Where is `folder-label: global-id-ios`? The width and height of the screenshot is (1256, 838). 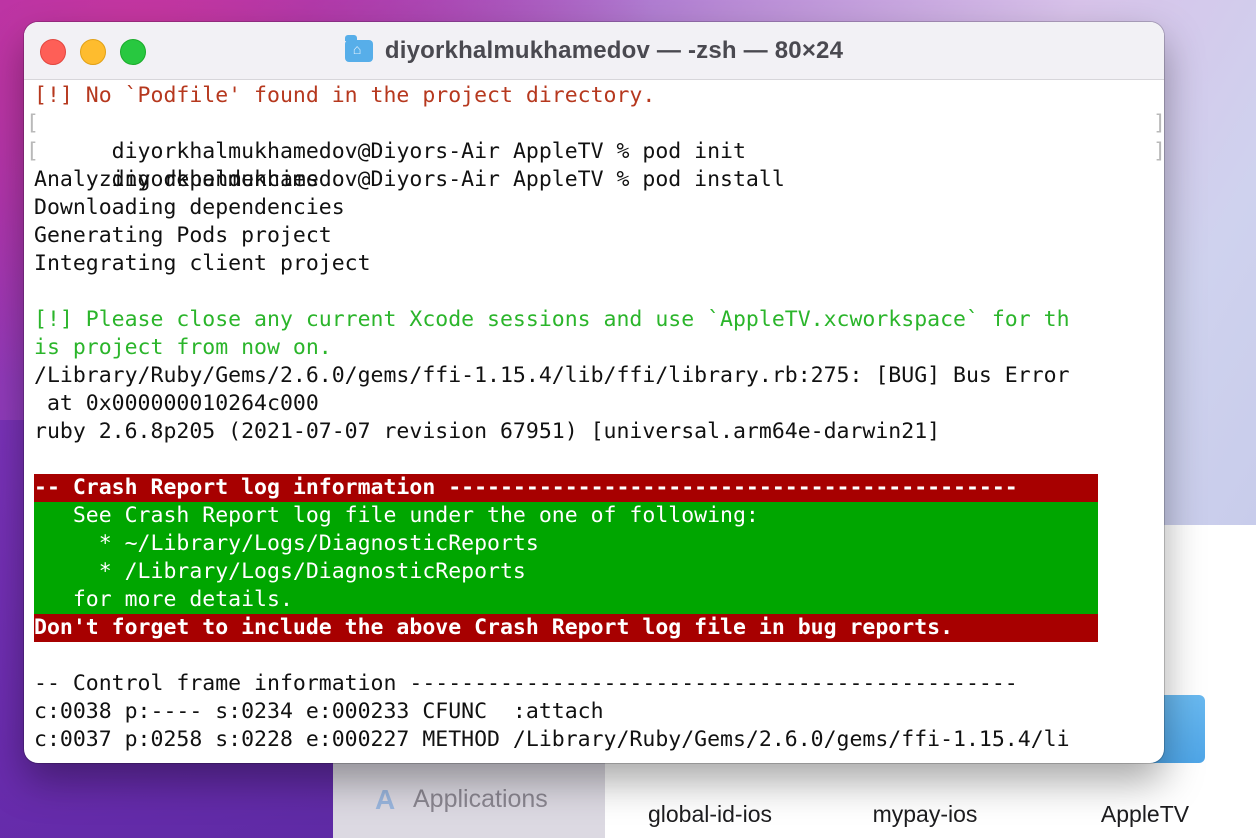 folder-label: global-id-ios is located at coordinates (709, 814).